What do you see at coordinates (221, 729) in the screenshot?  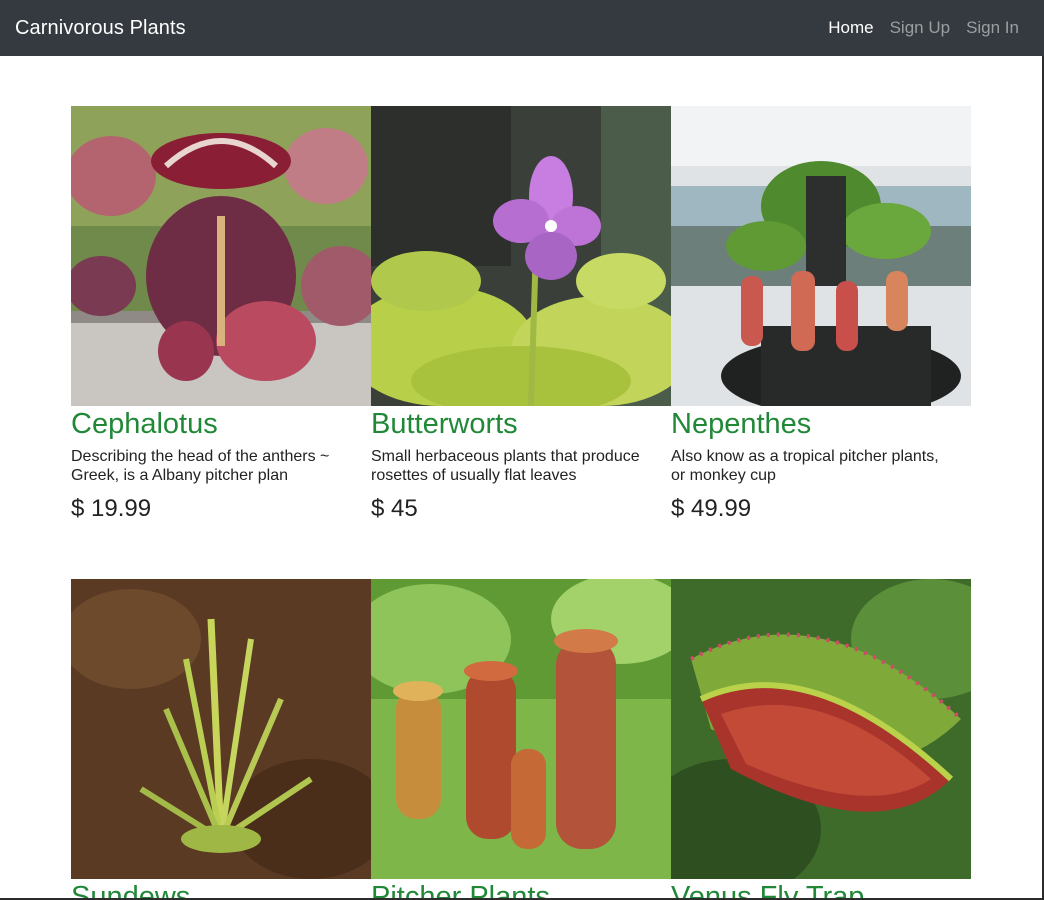 I see `sundews-photo` at bounding box center [221, 729].